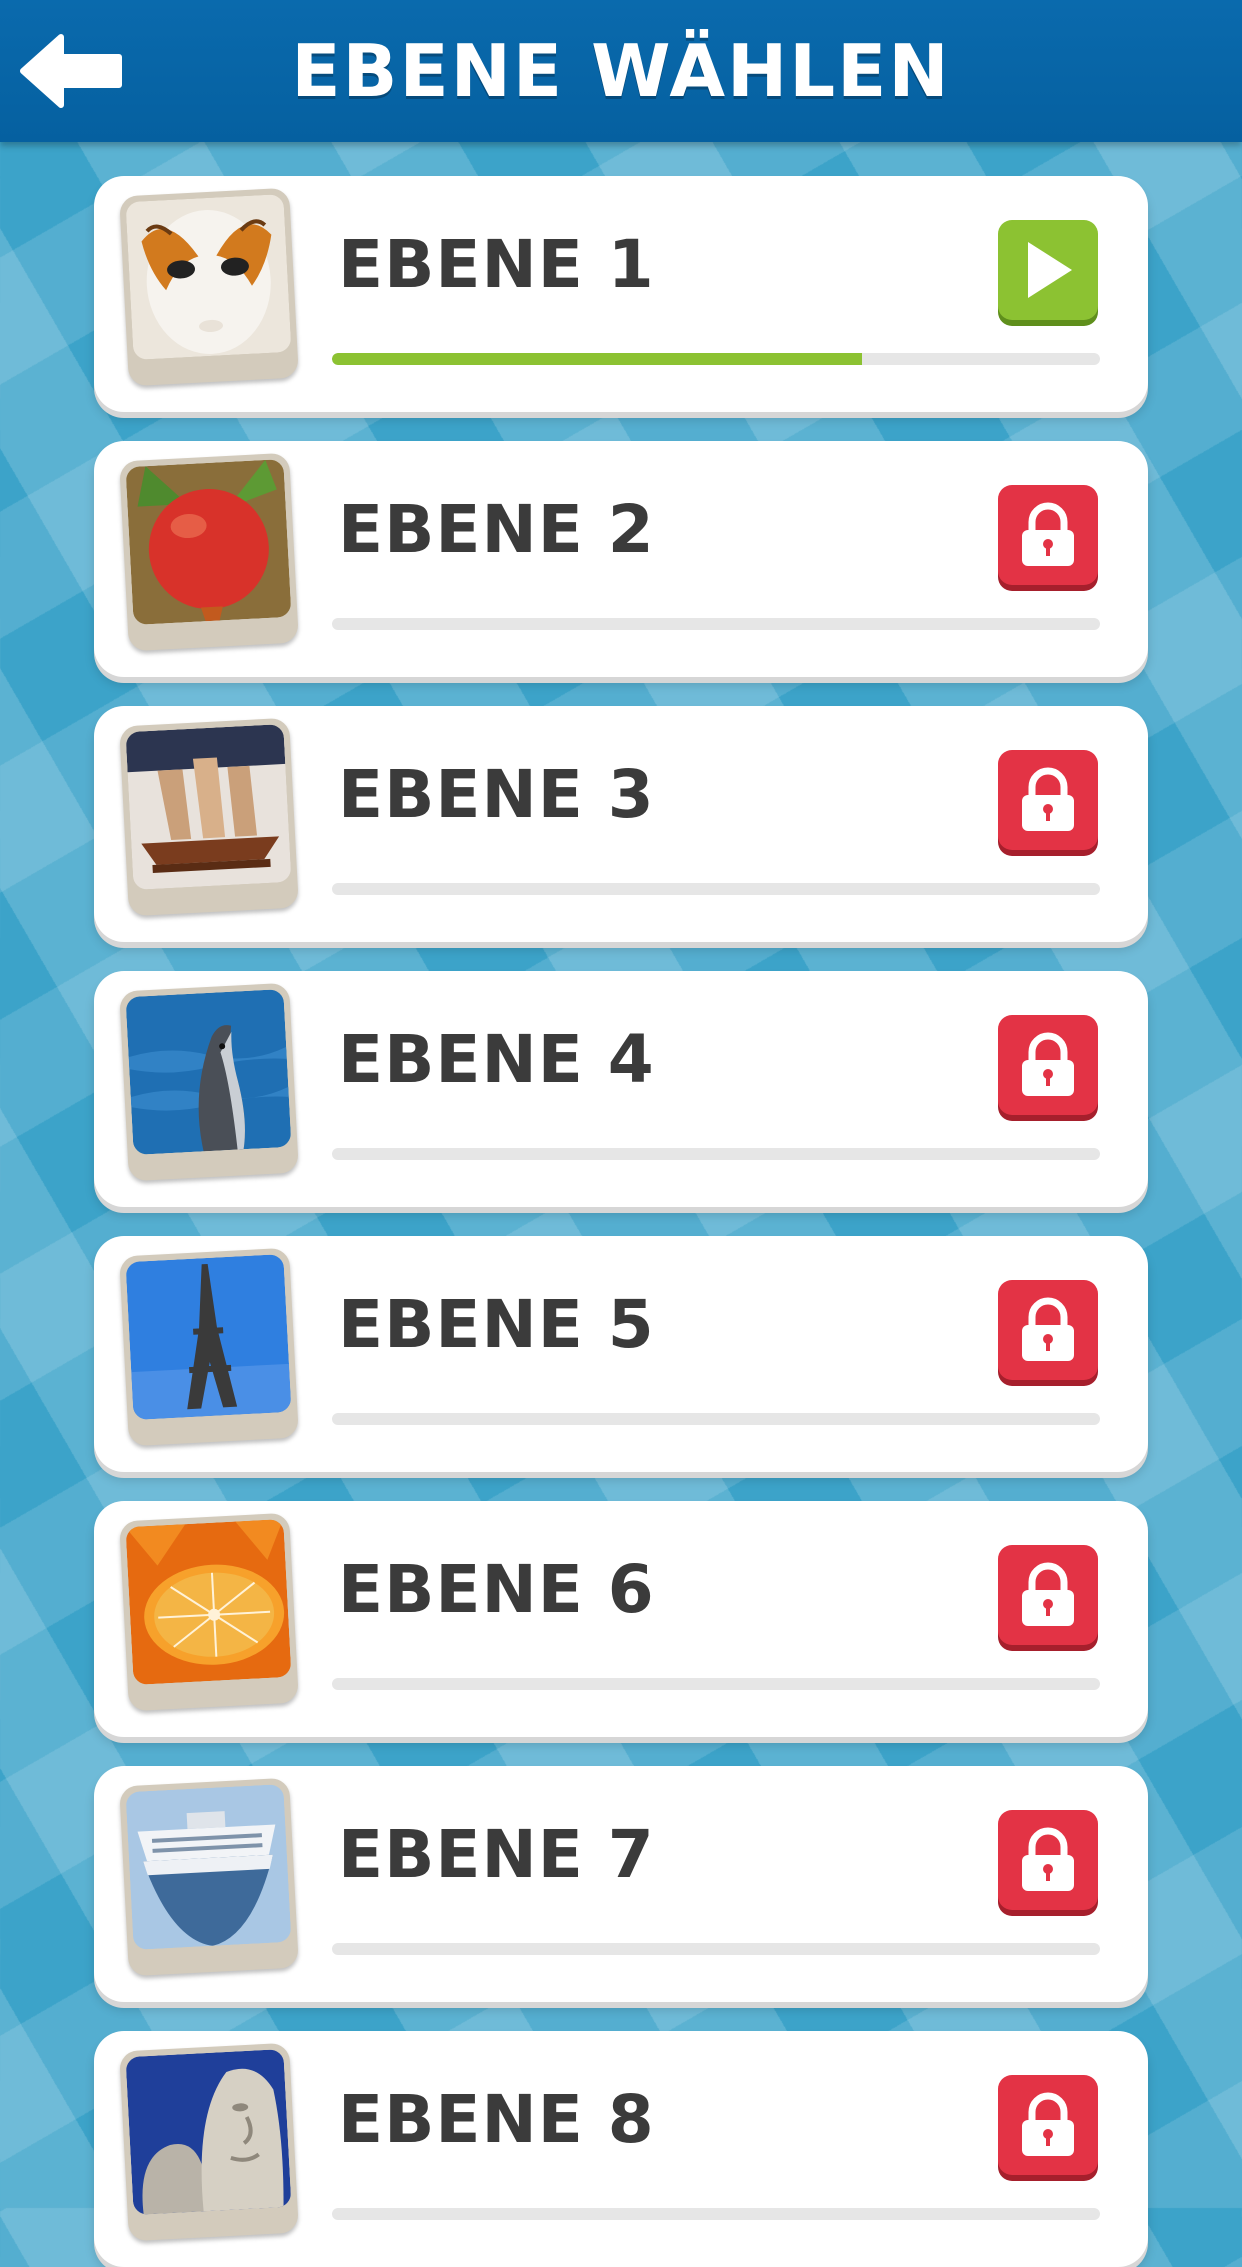 This screenshot has width=1242, height=2267. Describe the element at coordinates (496, 794) in the screenshot. I see `level-label: EBENE 3` at that location.